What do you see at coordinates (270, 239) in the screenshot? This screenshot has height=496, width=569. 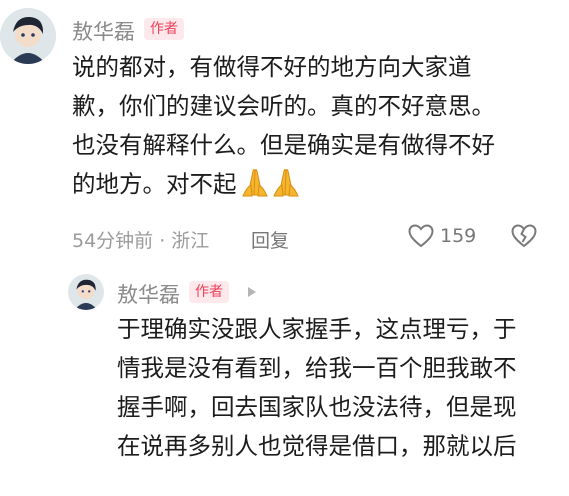 I see `reply-button: 回复` at bounding box center [270, 239].